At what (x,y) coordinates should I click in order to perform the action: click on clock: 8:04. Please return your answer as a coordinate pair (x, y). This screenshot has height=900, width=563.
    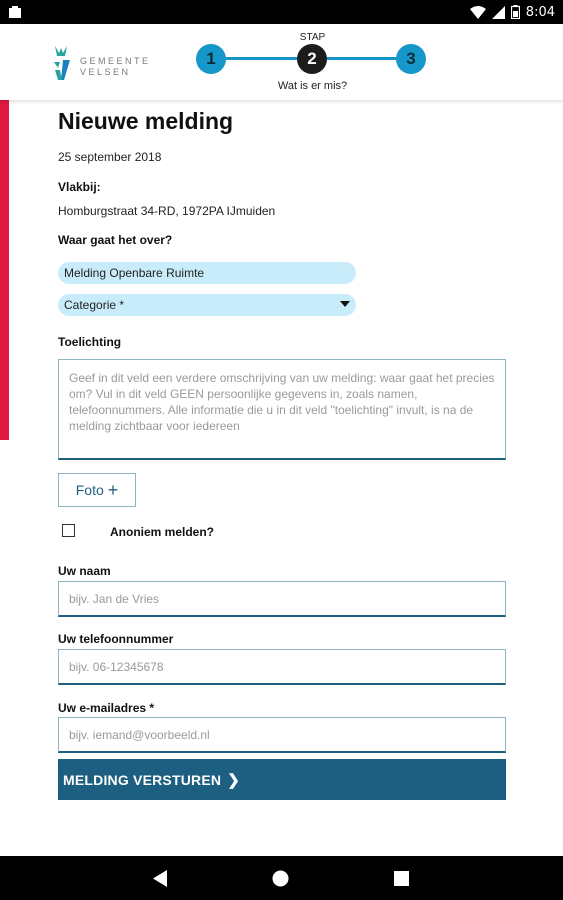
    Looking at the image, I should click on (540, 12).